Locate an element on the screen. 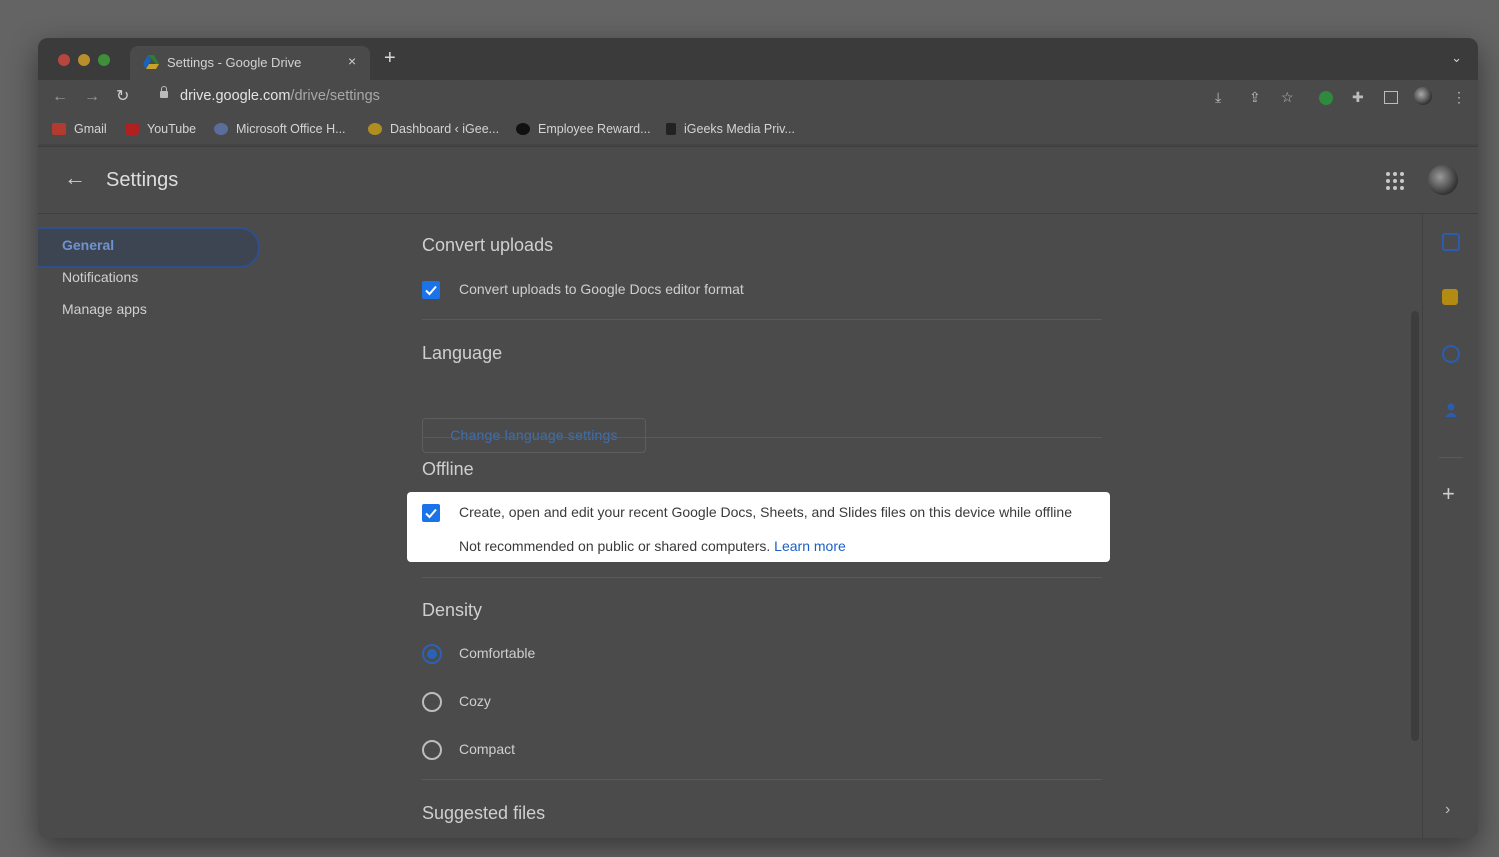 This screenshot has width=1499, height=857. browser-menu-icon: ⋮ is located at coordinates (1459, 97).